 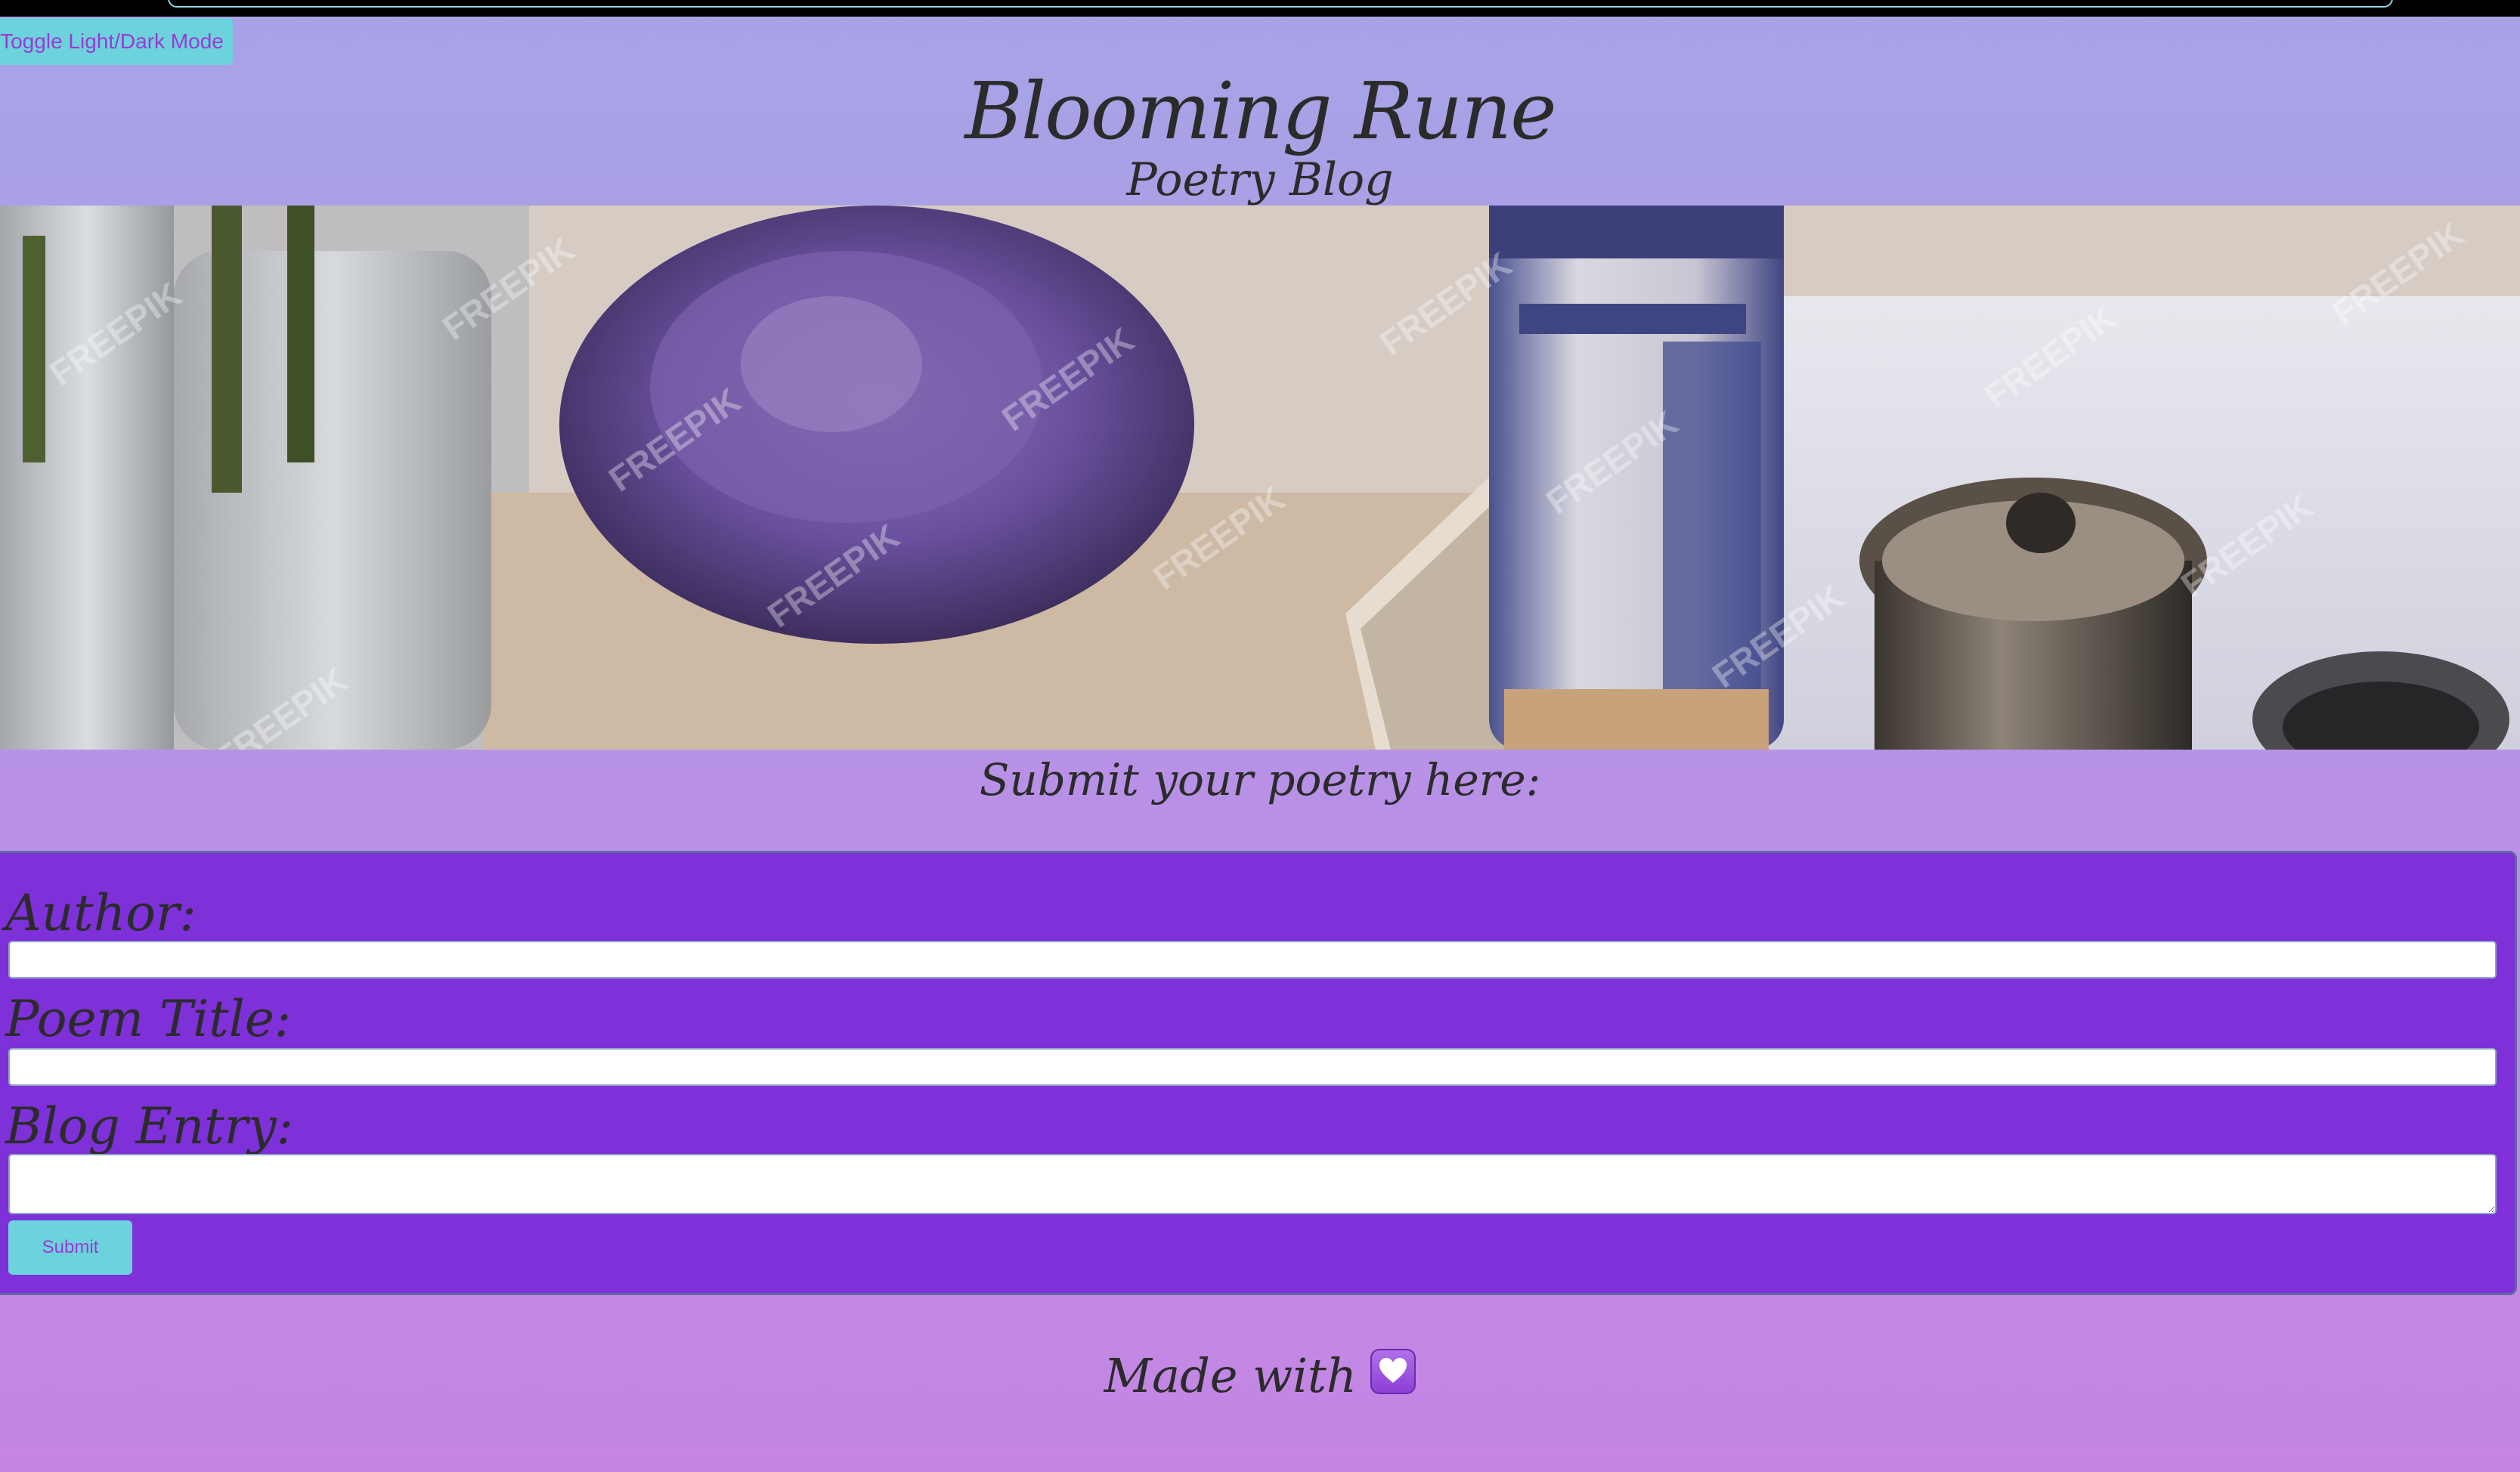 I want to click on purple-heart-icon, so click(x=1393, y=1371).